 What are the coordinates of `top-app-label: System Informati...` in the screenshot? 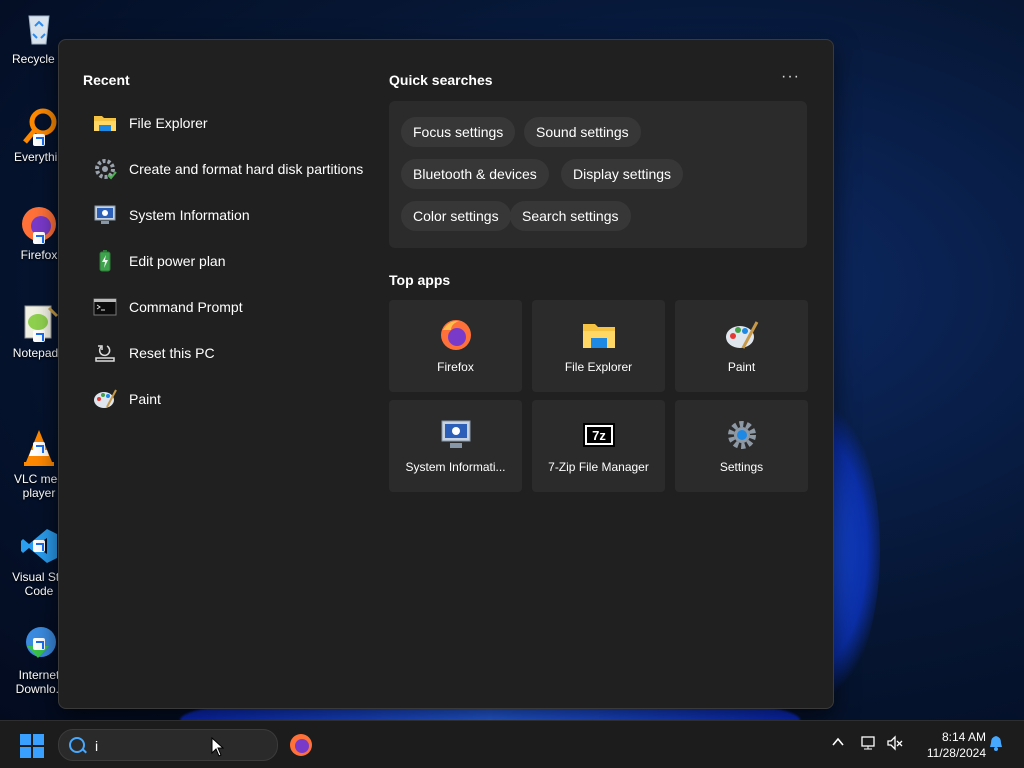 It's located at (455, 467).